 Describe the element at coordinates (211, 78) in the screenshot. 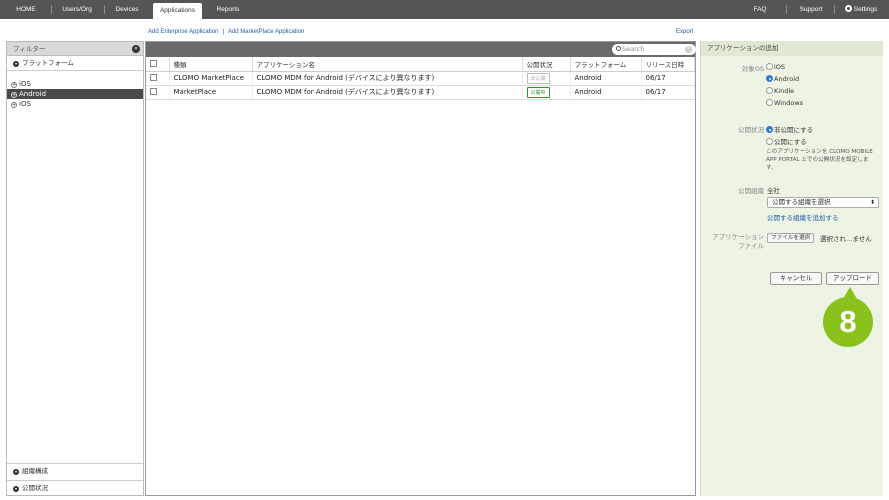

I see `row-type: CLOMO MarketPlace` at that location.